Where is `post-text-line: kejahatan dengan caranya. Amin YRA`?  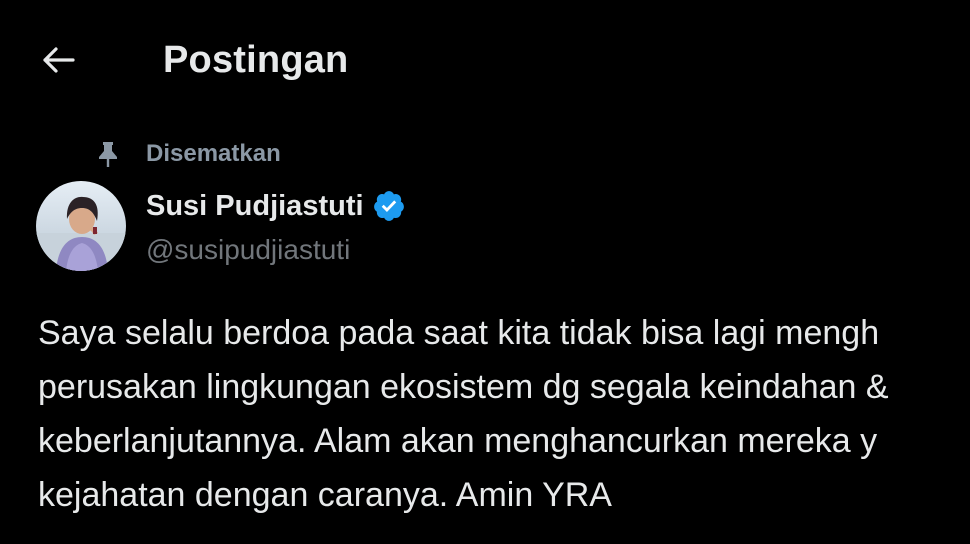 post-text-line: kejahatan dengan caranya. Amin YRA is located at coordinates (325, 495).